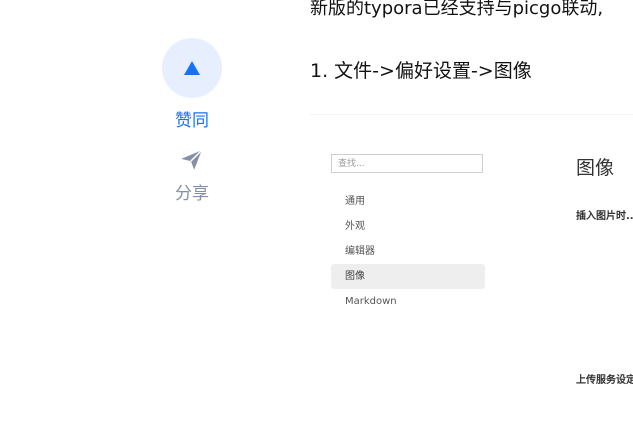 The image size is (633, 425). Describe the element at coordinates (192, 118) in the screenshot. I see `upvote-label: 赞同` at that location.